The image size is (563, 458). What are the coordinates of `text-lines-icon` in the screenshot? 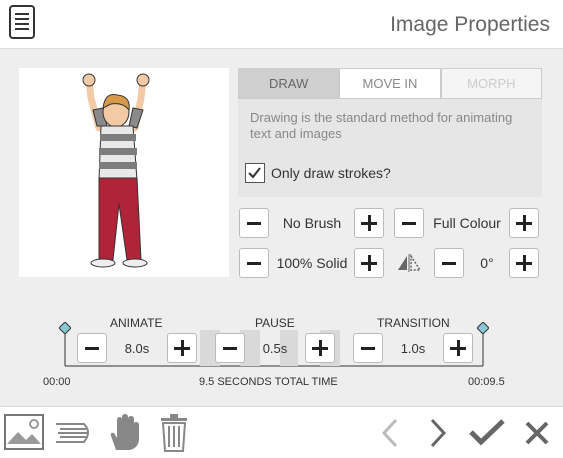 It's located at (74, 433).